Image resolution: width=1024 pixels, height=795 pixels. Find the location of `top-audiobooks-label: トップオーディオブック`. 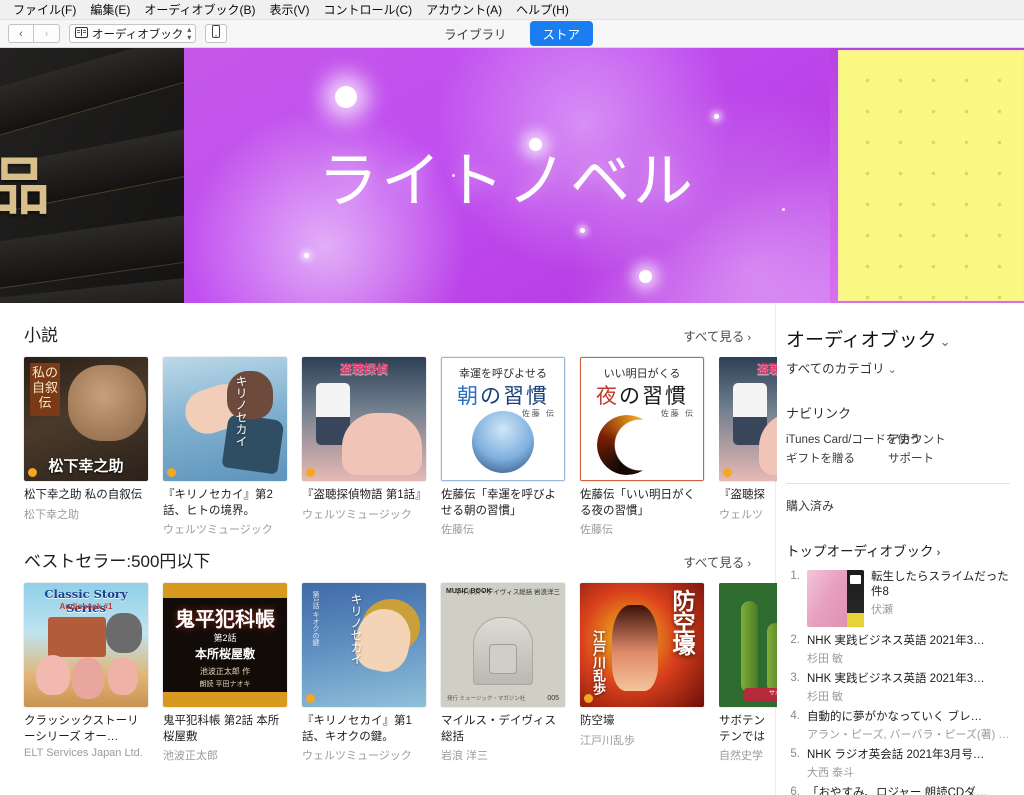

top-audiobooks-label: トップオーディオブック is located at coordinates (860, 551).